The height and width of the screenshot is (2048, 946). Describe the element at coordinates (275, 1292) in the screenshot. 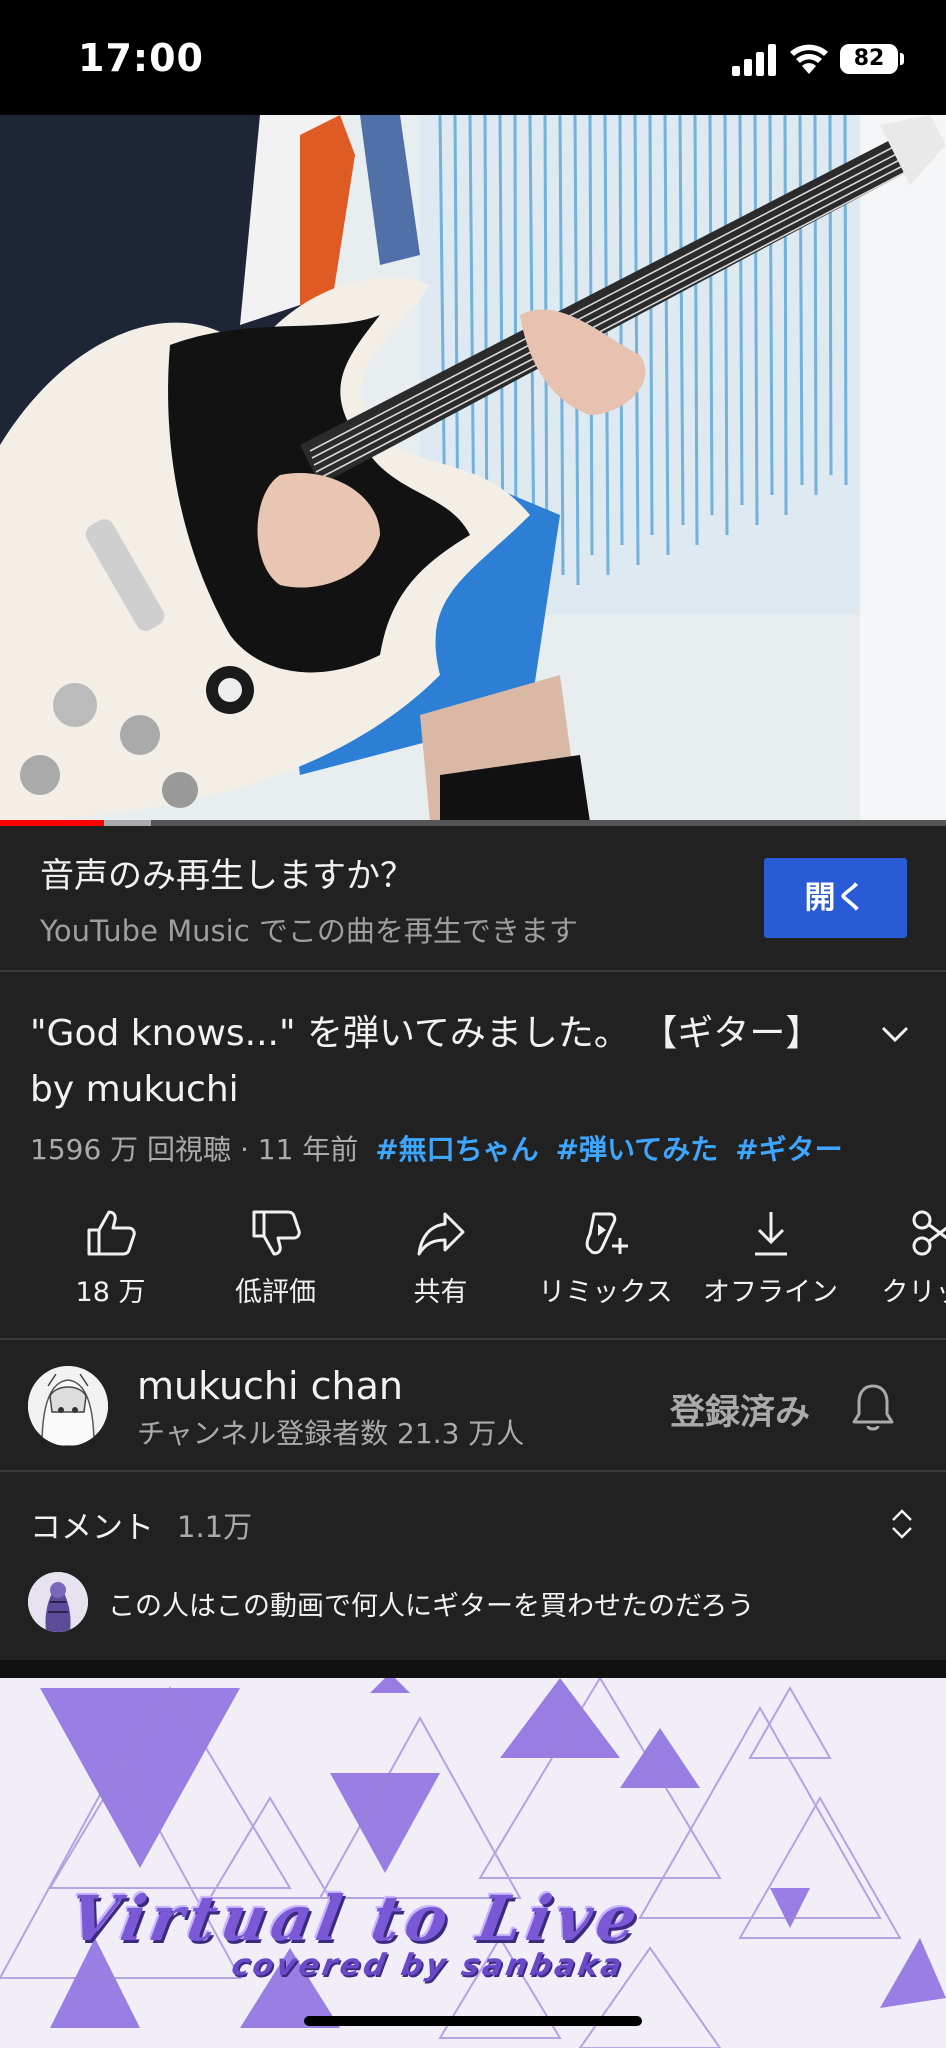

I see `dislike-label: 低評価` at that location.